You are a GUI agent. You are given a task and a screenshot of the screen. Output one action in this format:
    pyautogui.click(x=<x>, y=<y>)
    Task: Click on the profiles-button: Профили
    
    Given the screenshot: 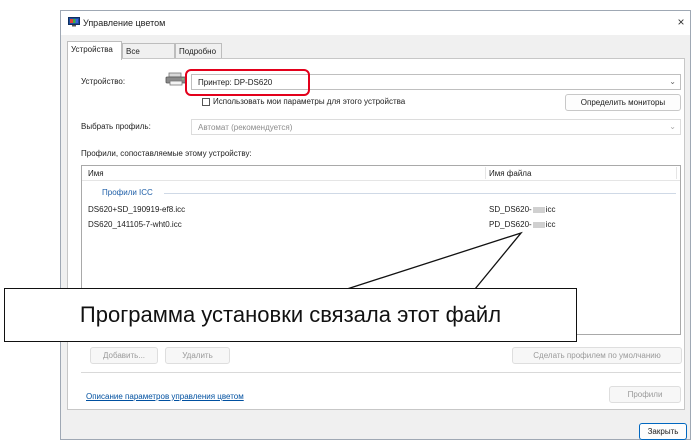 What is the action you would take?
    pyautogui.click(x=645, y=394)
    